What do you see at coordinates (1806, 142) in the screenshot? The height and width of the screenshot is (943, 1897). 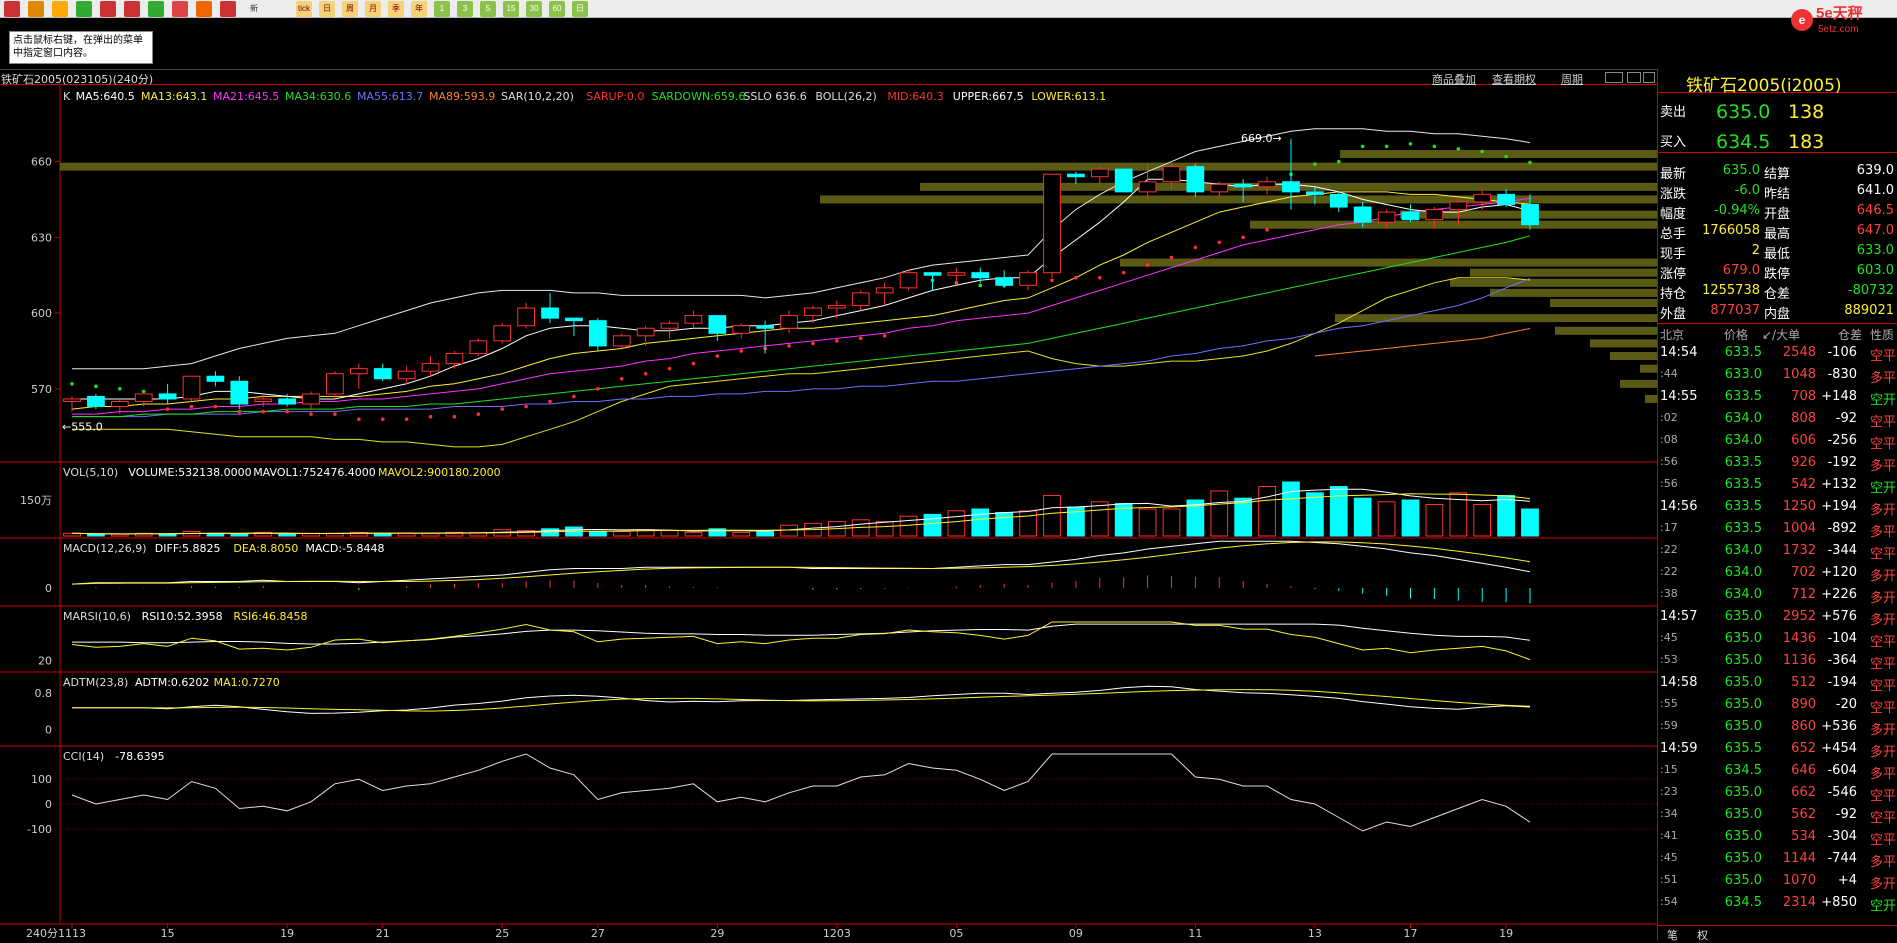 I see `bid-volume: 183` at bounding box center [1806, 142].